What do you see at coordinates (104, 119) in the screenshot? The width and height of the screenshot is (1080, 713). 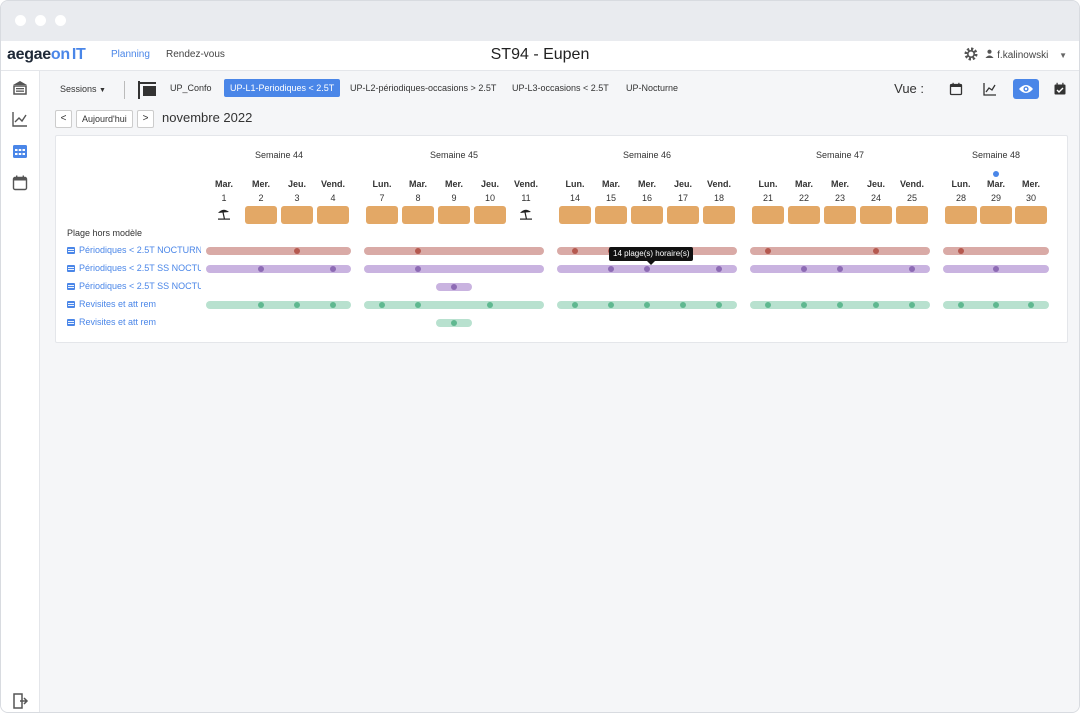 I see `today-button: Aujourd'hui` at bounding box center [104, 119].